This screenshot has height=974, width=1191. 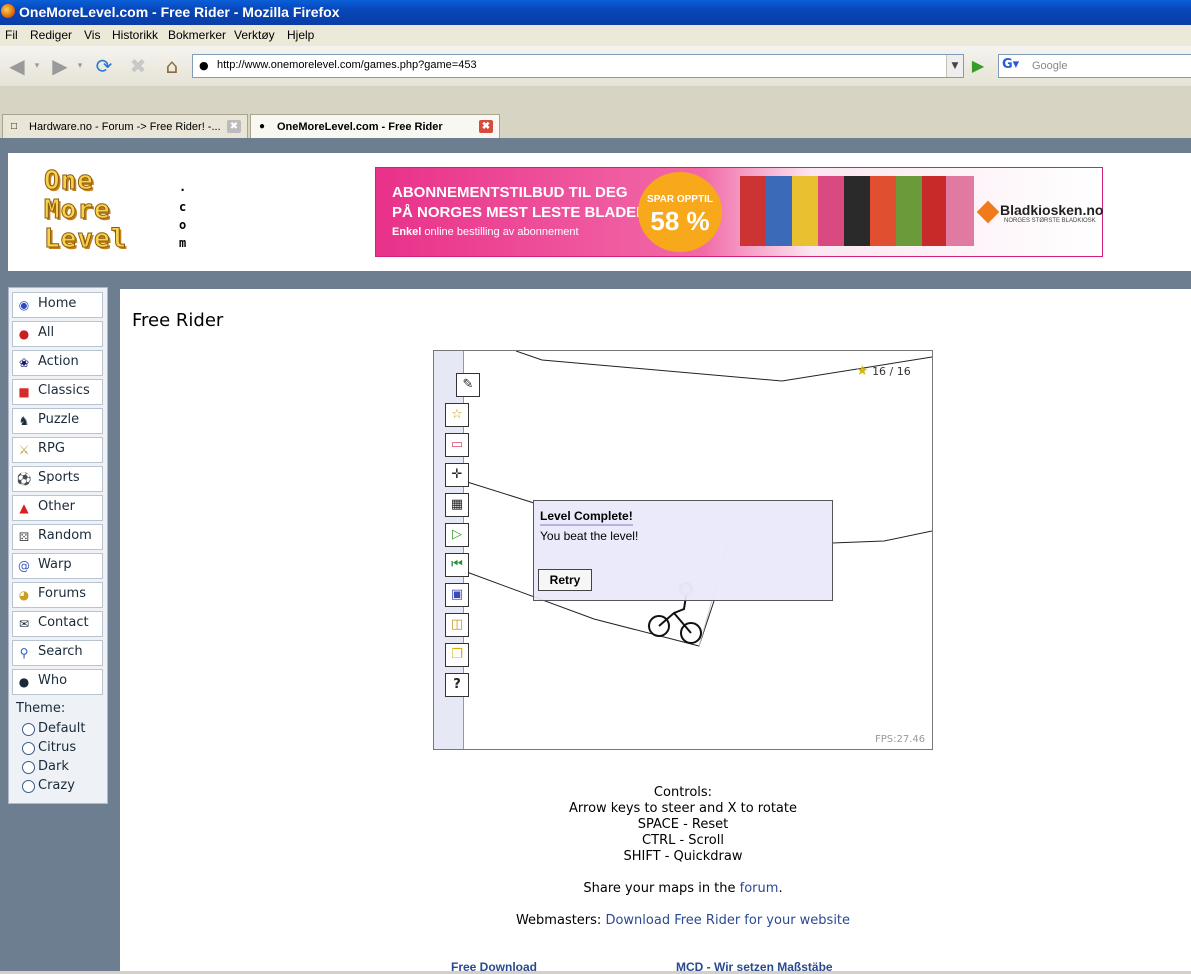 I want to click on ad-brand-sub: NORGES STØRSTE BLADKIOSK, so click(x=1050, y=221).